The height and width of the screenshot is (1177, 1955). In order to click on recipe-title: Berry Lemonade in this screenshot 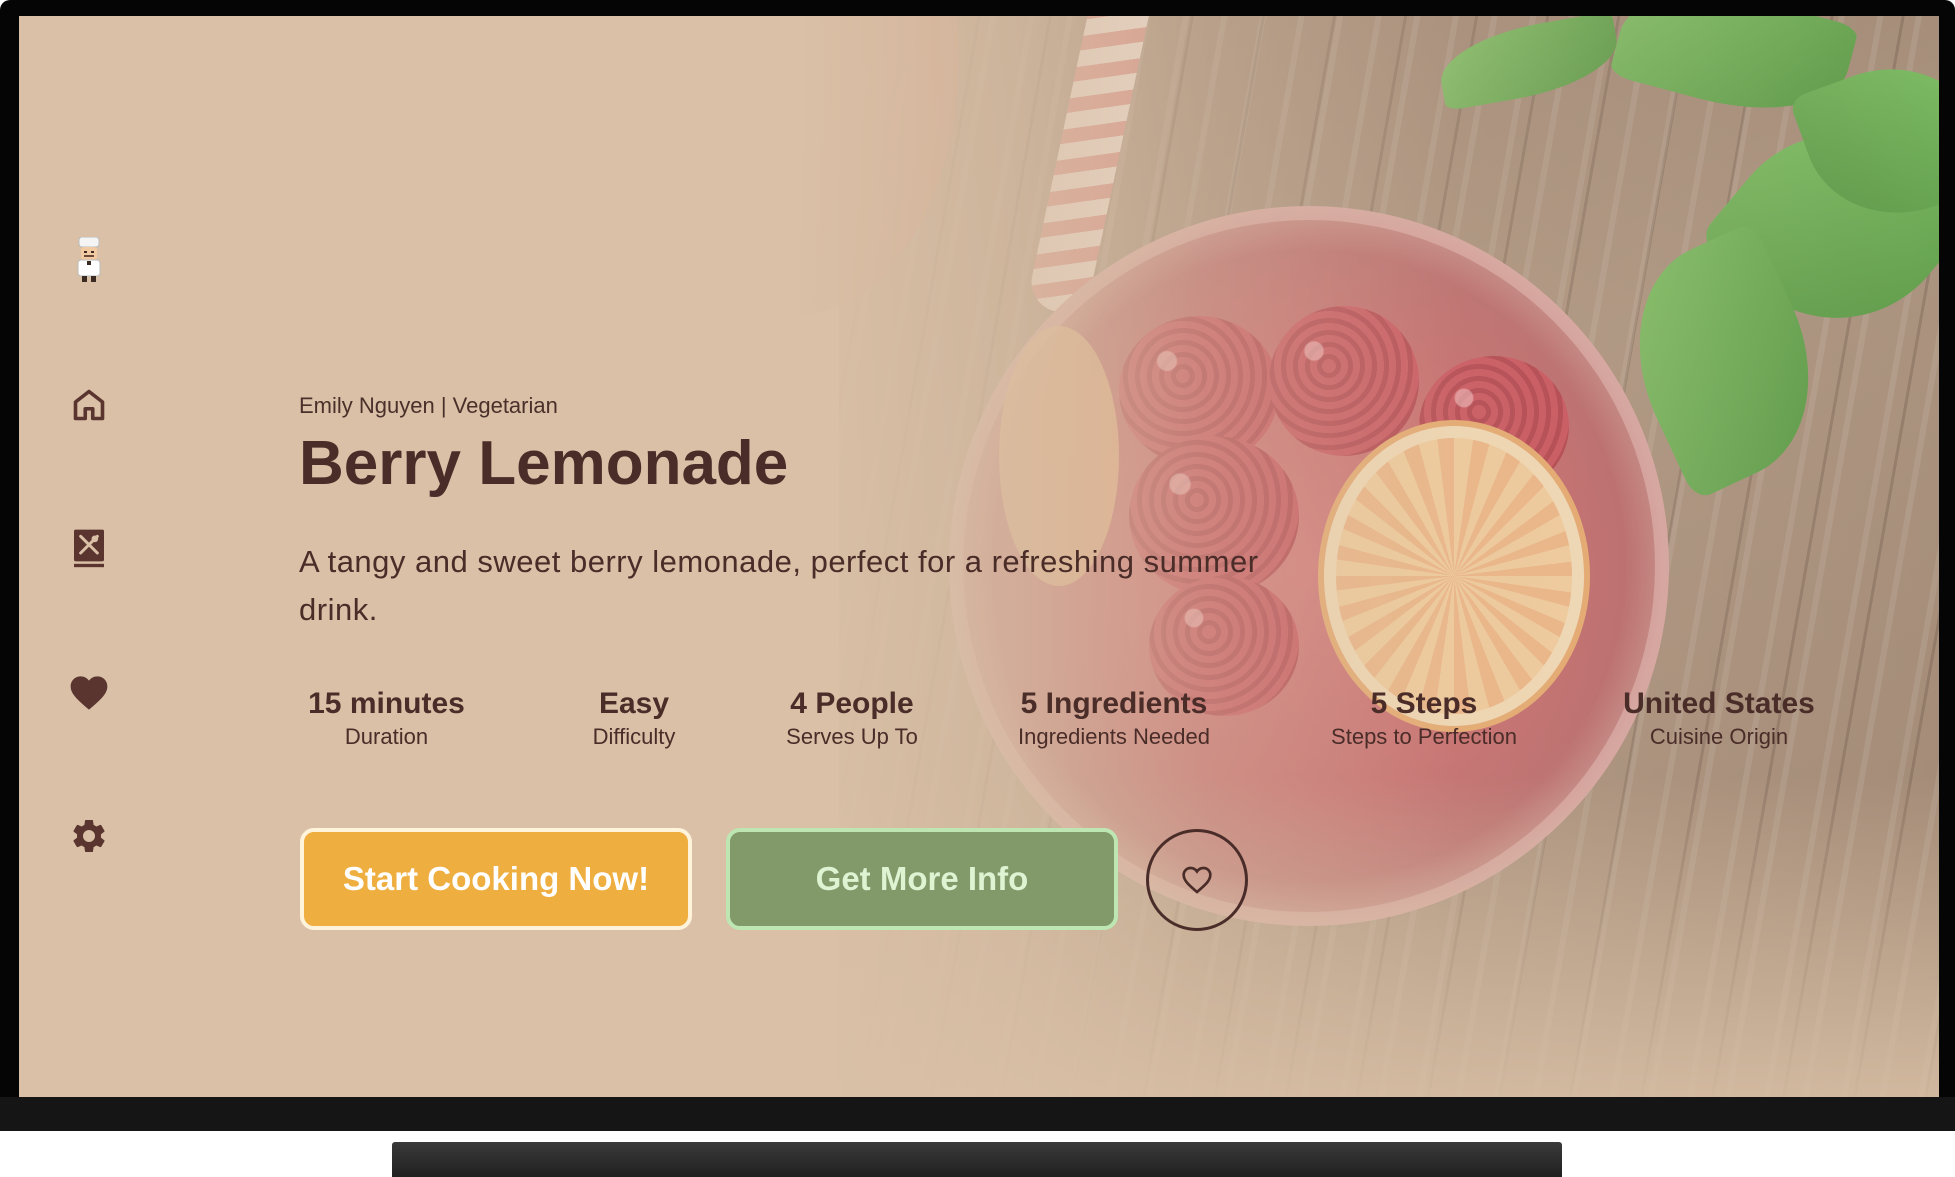, I will do `click(544, 463)`.